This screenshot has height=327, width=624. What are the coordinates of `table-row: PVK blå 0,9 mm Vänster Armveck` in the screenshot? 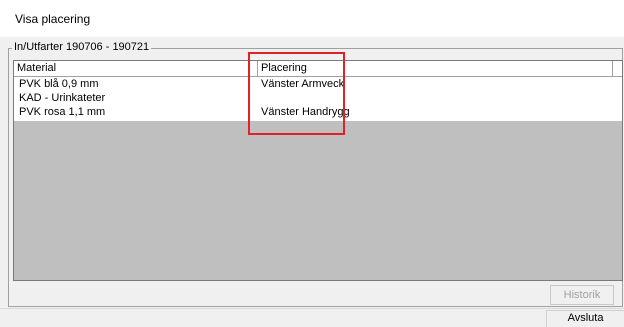 It's located at (318, 84).